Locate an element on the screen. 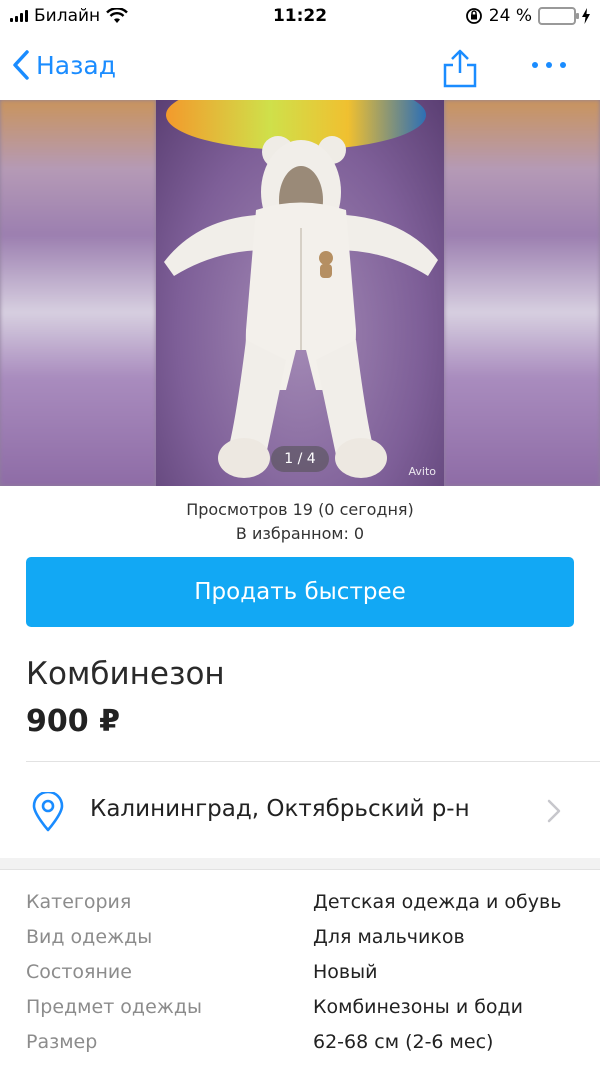 This screenshot has width=600, height=1066. listing-title: Комбинезон is located at coordinates (125, 674).